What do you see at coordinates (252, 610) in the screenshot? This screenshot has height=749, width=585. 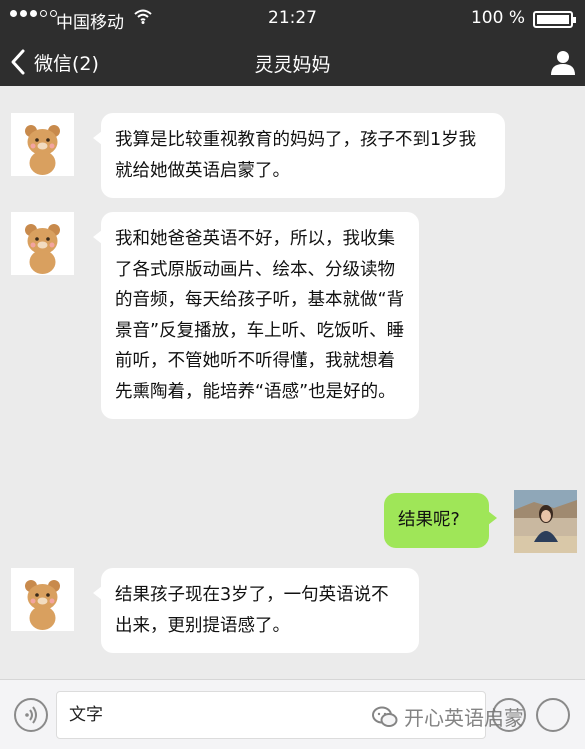 I see `message-text: 结果孩子现在3岁了，一句英语说不出来，更别提语感了。` at bounding box center [252, 610].